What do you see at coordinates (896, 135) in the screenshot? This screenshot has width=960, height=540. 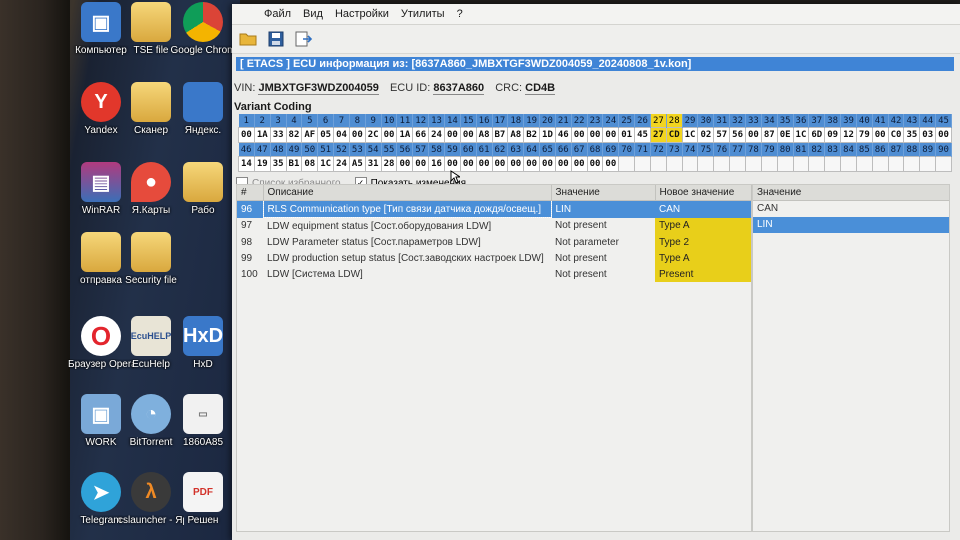 I see `byte-cell: C0` at bounding box center [896, 135].